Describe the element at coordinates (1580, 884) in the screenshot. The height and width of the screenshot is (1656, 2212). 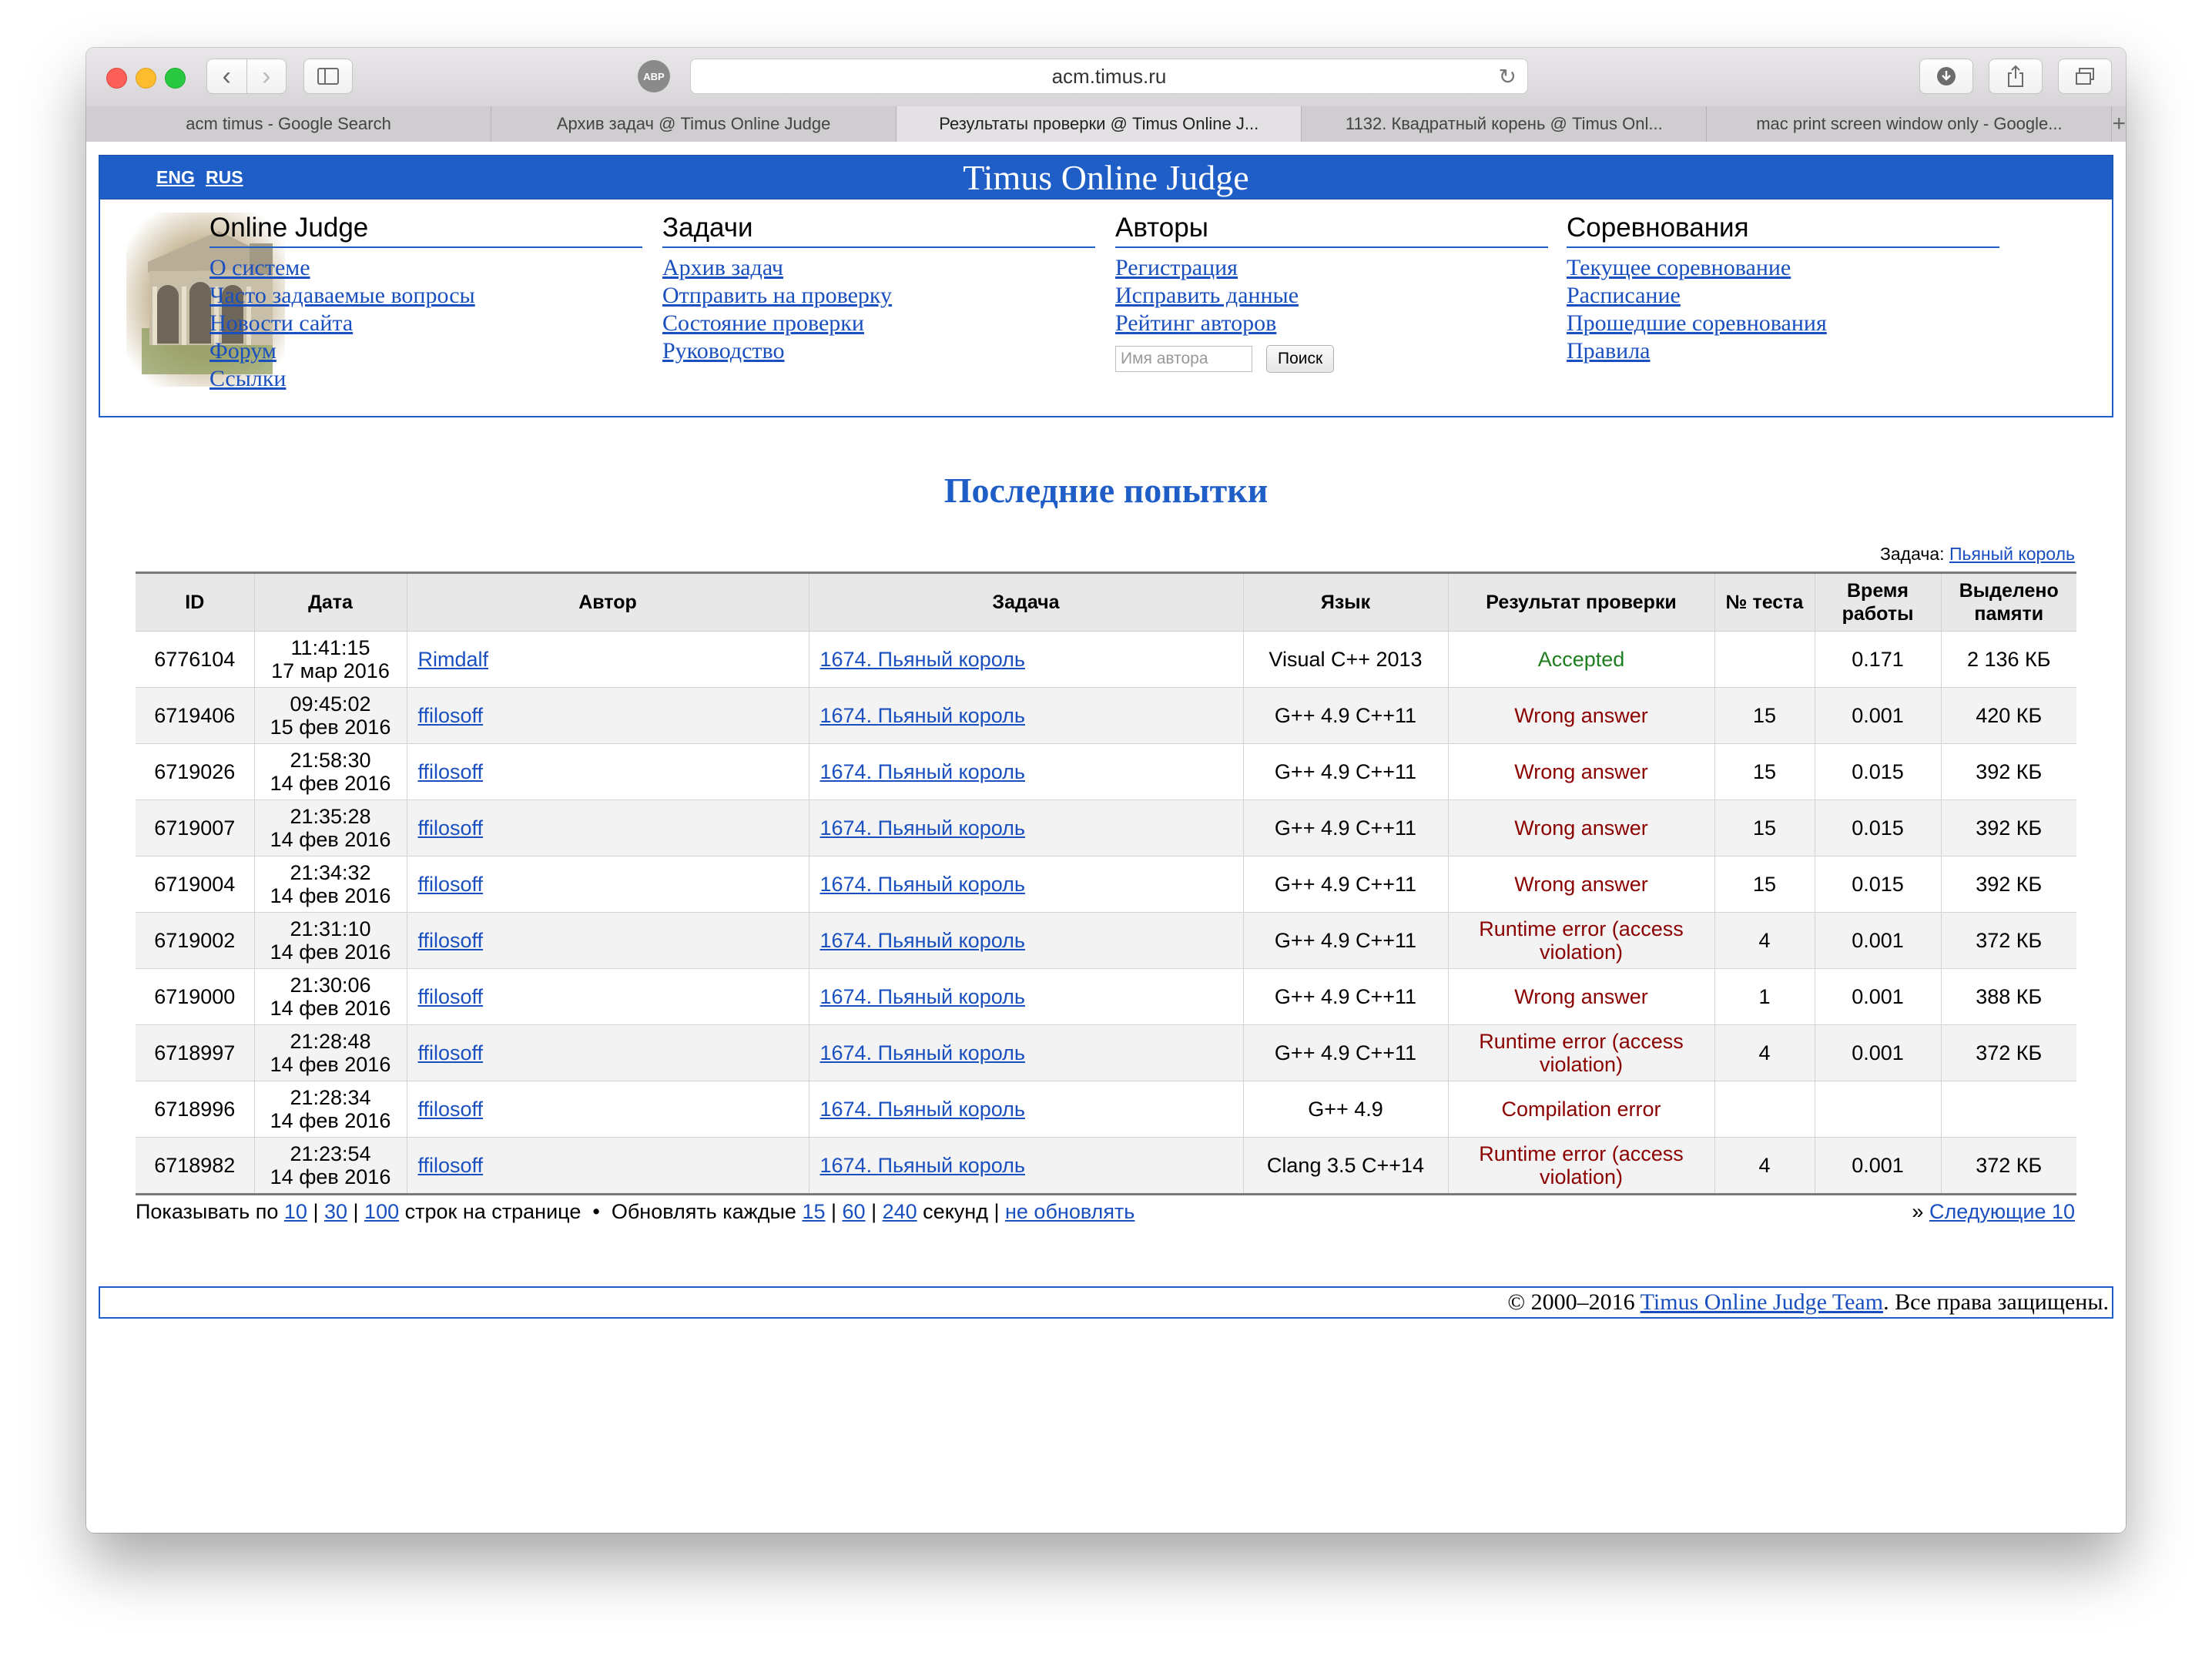
I see `submission-verdict: Wrong answer` at that location.